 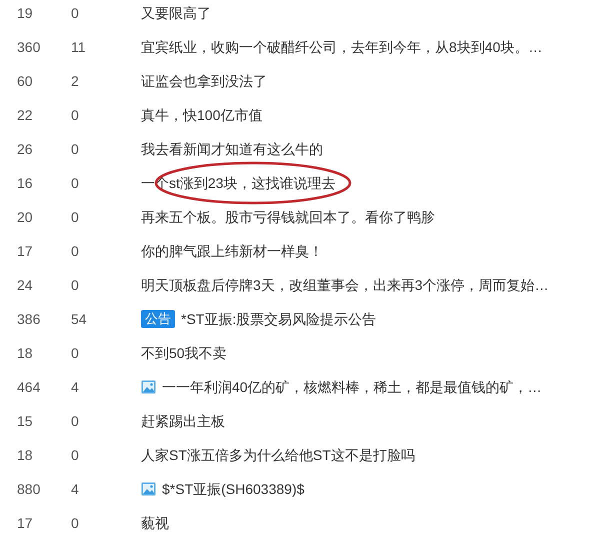 I want to click on read-count: 22, so click(x=25, y=115).